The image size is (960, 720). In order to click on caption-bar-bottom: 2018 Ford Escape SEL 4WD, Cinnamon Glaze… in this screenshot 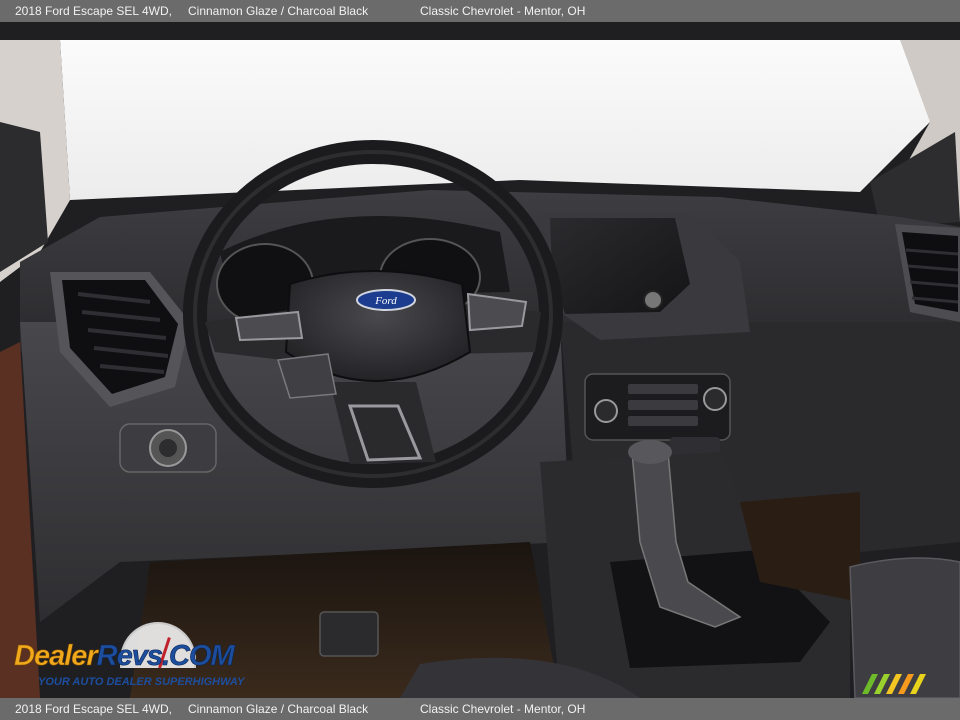, I will do `click(480, 709)`.